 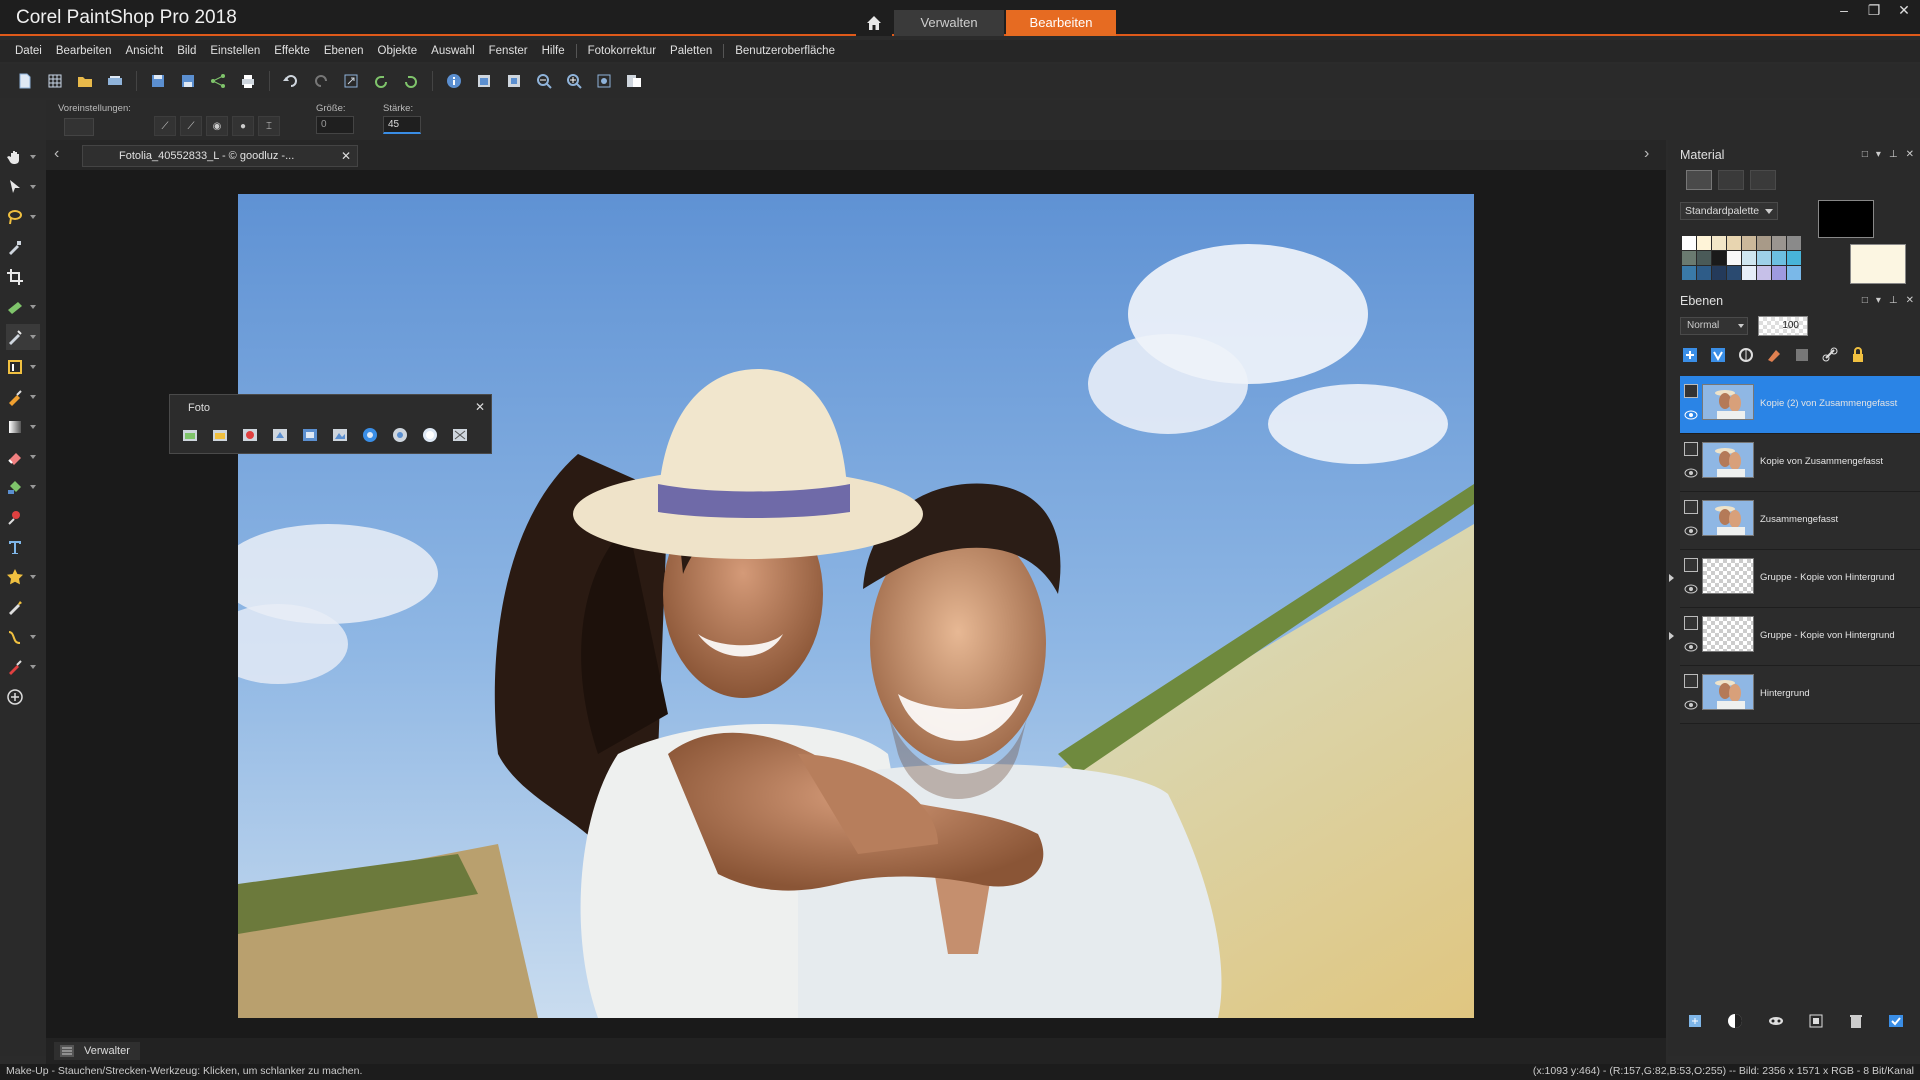 What do you see at coordinates (248, 81) in the screenshot?
I see `print-button` at bounding box center [248, 81].